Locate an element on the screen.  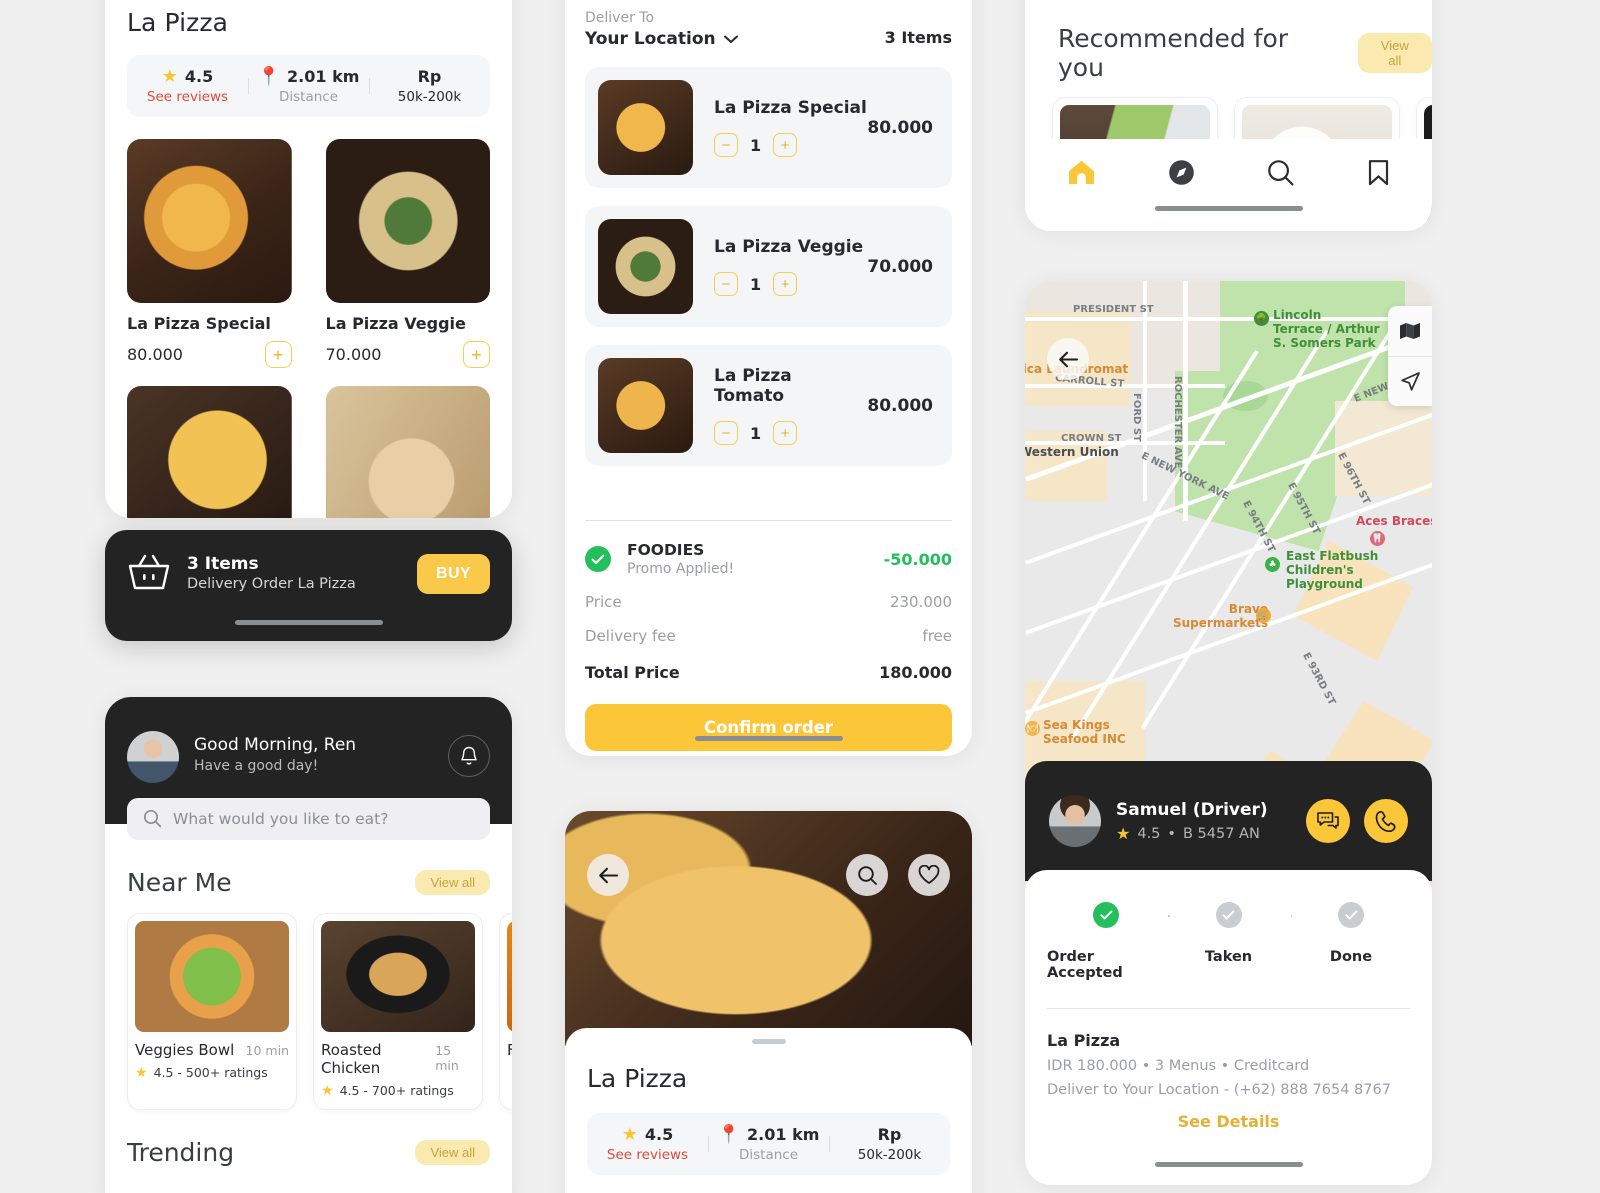
list-item: F is located at coordinates (505, 1011).